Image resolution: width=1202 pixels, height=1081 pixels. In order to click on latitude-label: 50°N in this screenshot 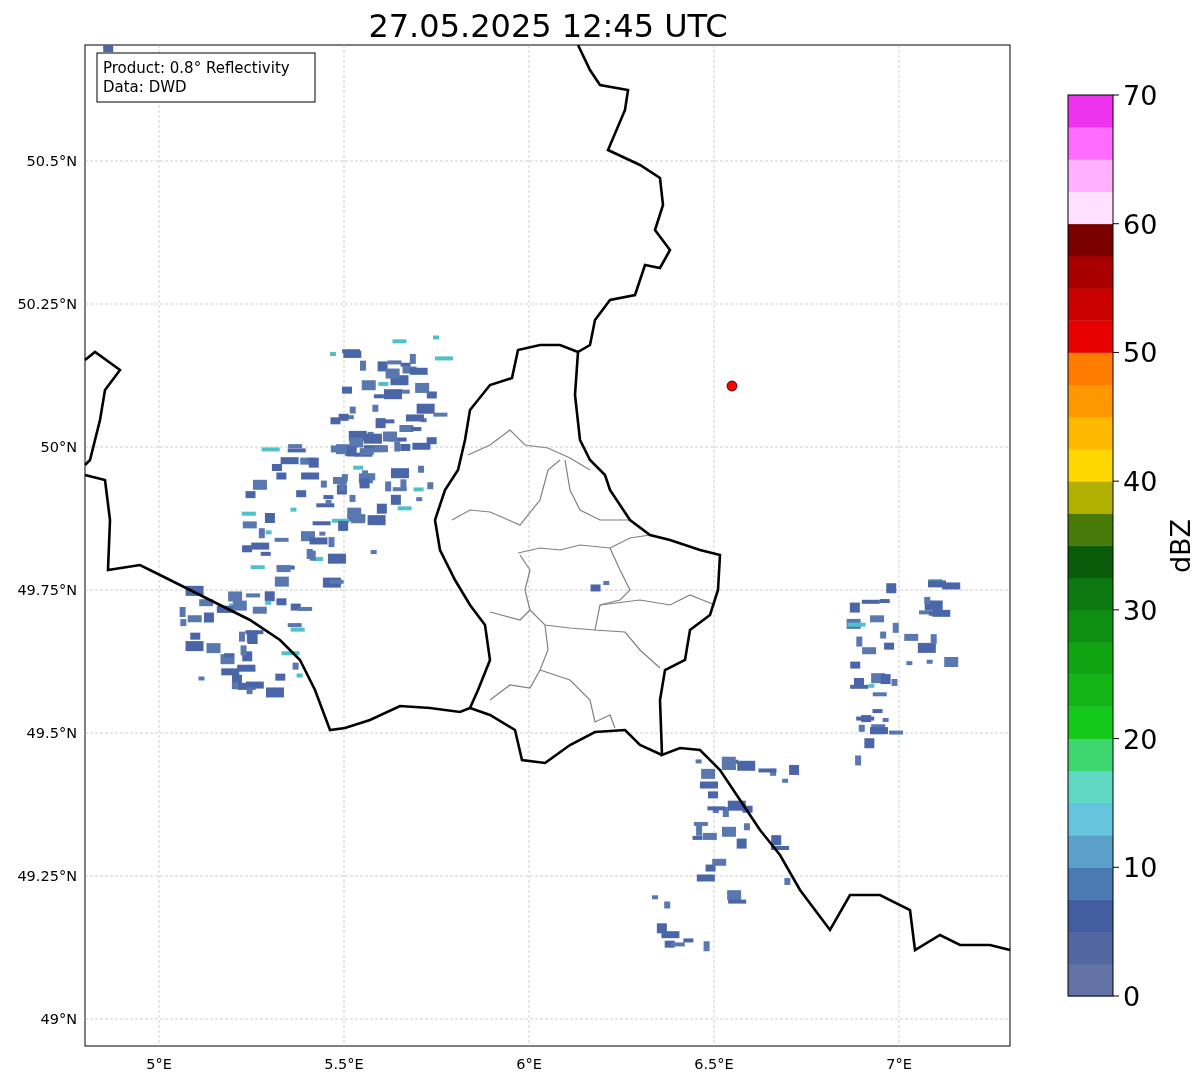, I will do `click(58, 447)`.